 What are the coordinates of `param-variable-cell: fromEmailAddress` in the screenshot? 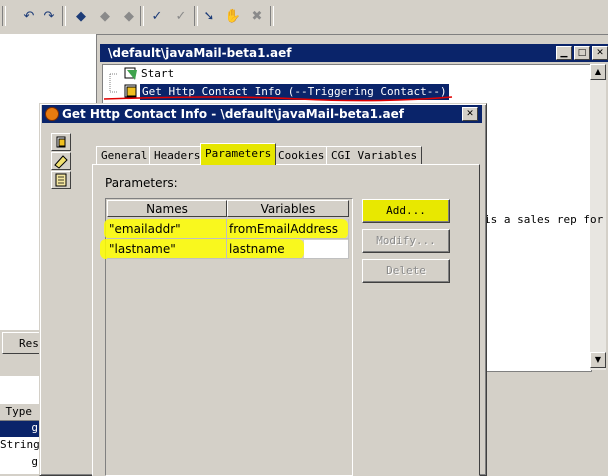 It's located at (288, 229).